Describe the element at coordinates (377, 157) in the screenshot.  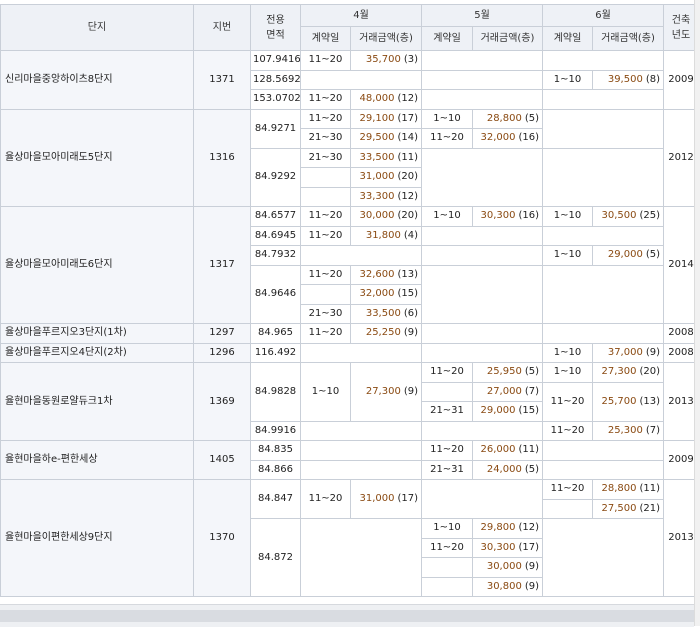
I see `amount-value: 33,500` at that location.